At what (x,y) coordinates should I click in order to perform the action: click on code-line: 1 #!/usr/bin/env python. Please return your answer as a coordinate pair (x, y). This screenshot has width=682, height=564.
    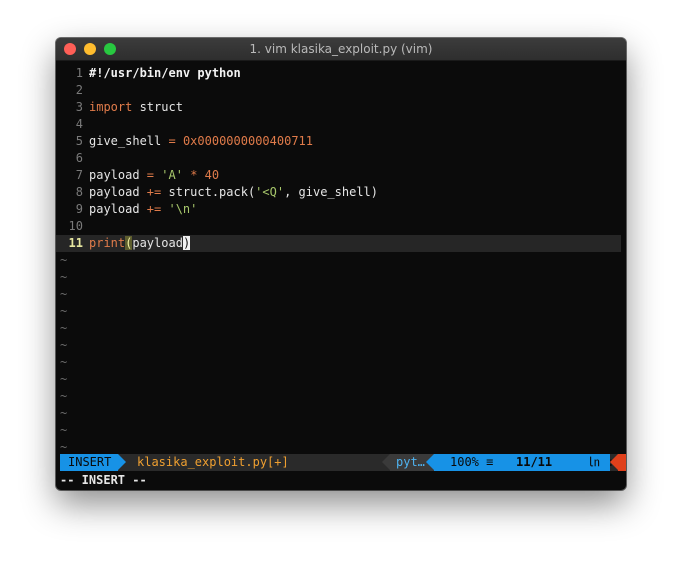
    Looking at the image, I should click on (341, 73).